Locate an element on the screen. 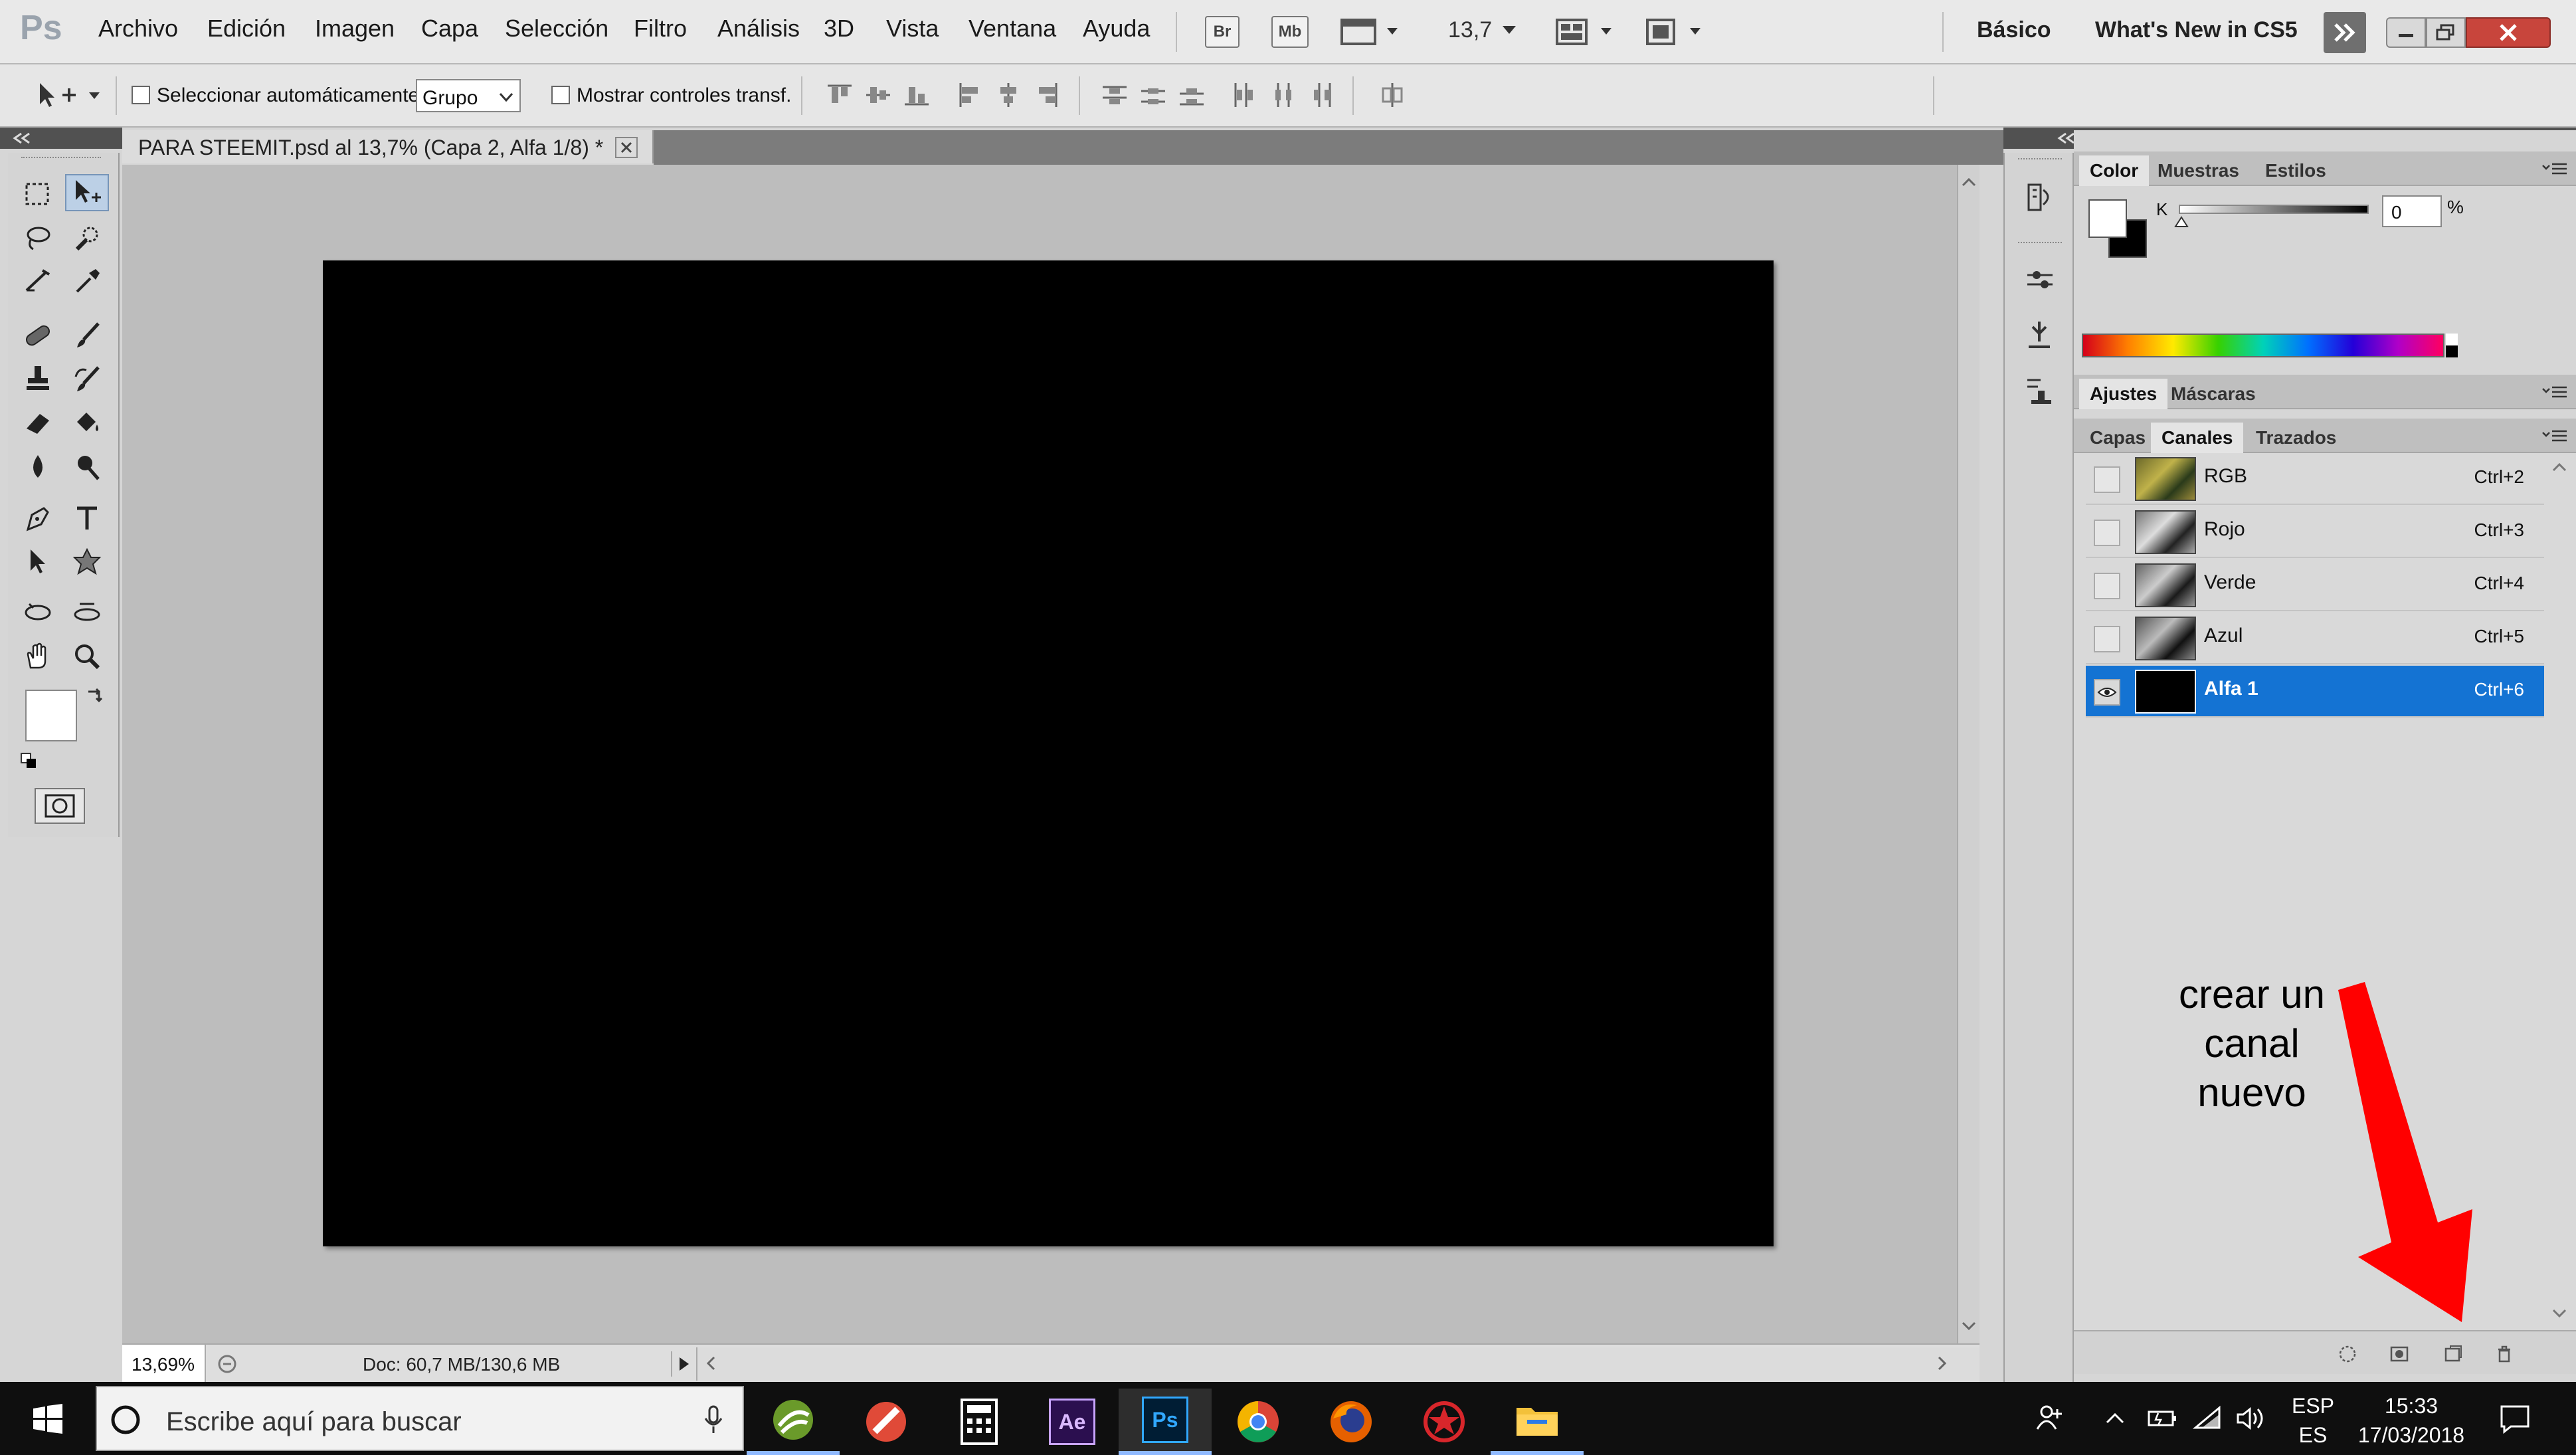 The width and height of the screenshot is (2576, 1455). restore-icon is located at coordinates (2446, 32).